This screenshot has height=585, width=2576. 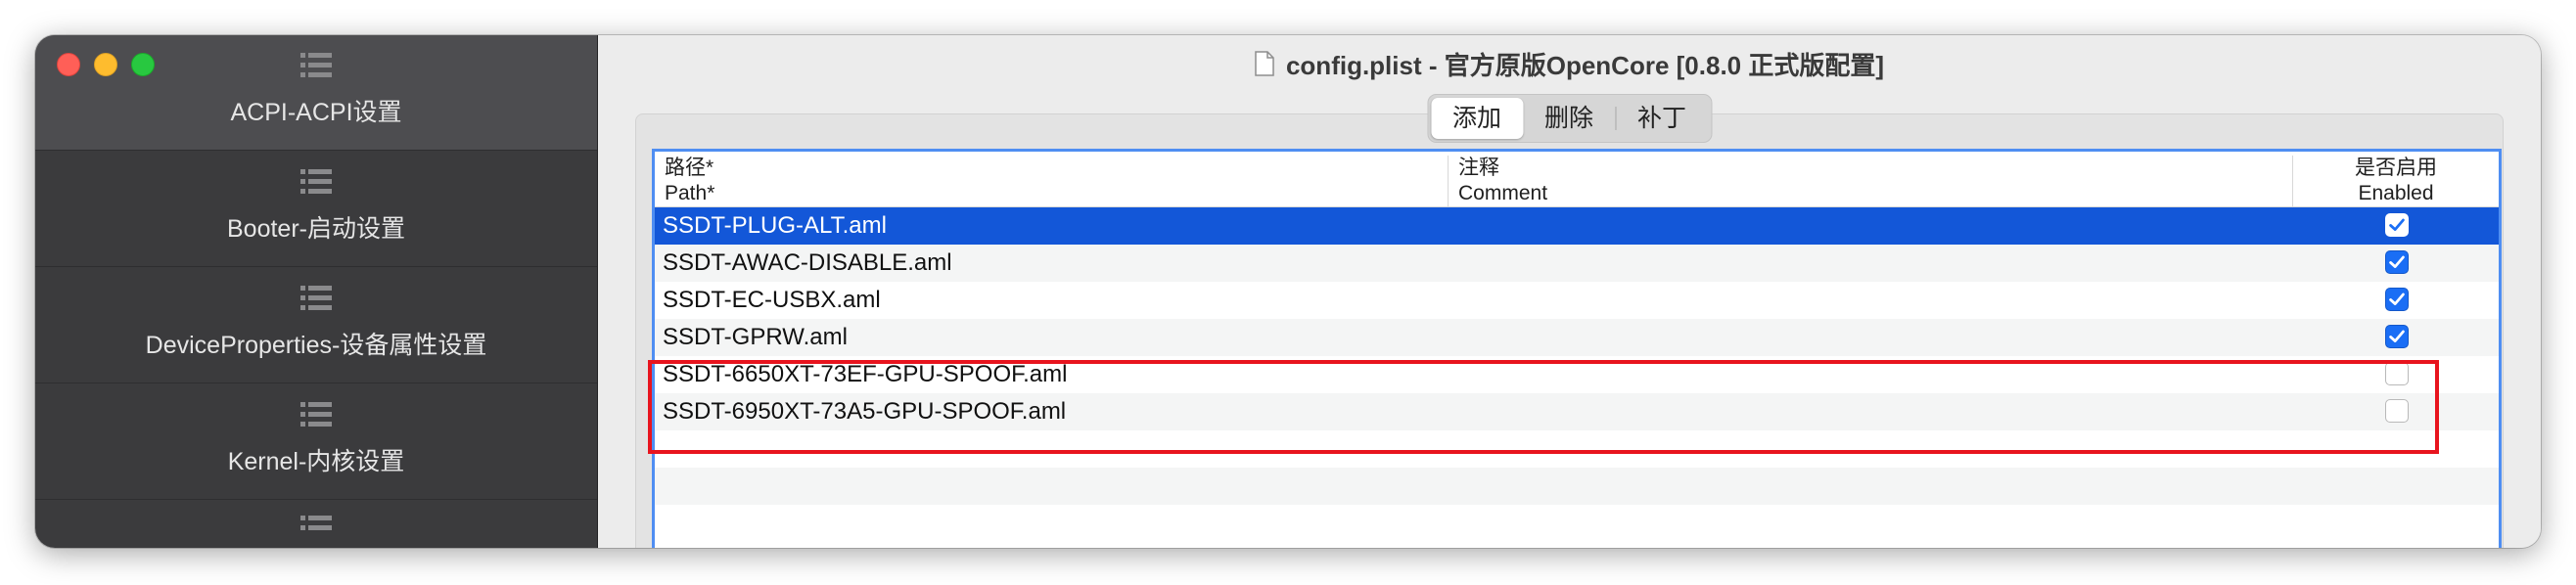 I want to click on table-row: SSDT-6950XT-73A5-GPU-SPOOF.aml, so click(x=1577, y=411).